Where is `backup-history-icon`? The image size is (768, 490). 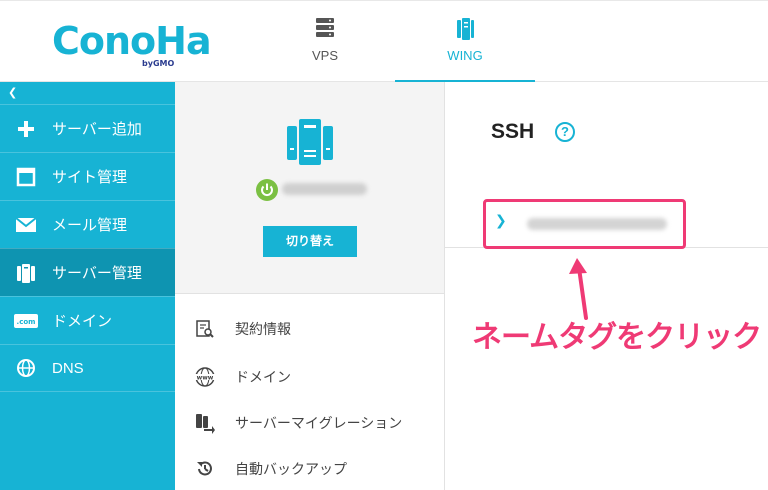
backup-history-icon is located at coordinates (205, 469).